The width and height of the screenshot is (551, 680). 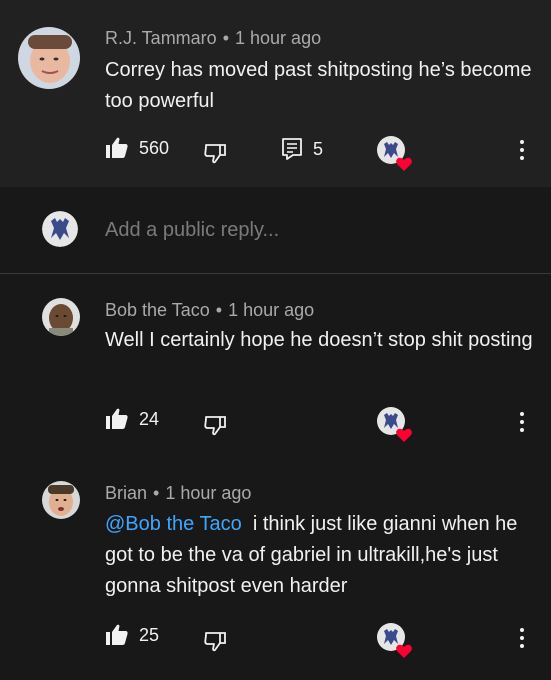 What do you see at coordinates (173, 524) in the screenshot?
I see `mention-link: @Bob the Taco` at bounding box center [173, 524].